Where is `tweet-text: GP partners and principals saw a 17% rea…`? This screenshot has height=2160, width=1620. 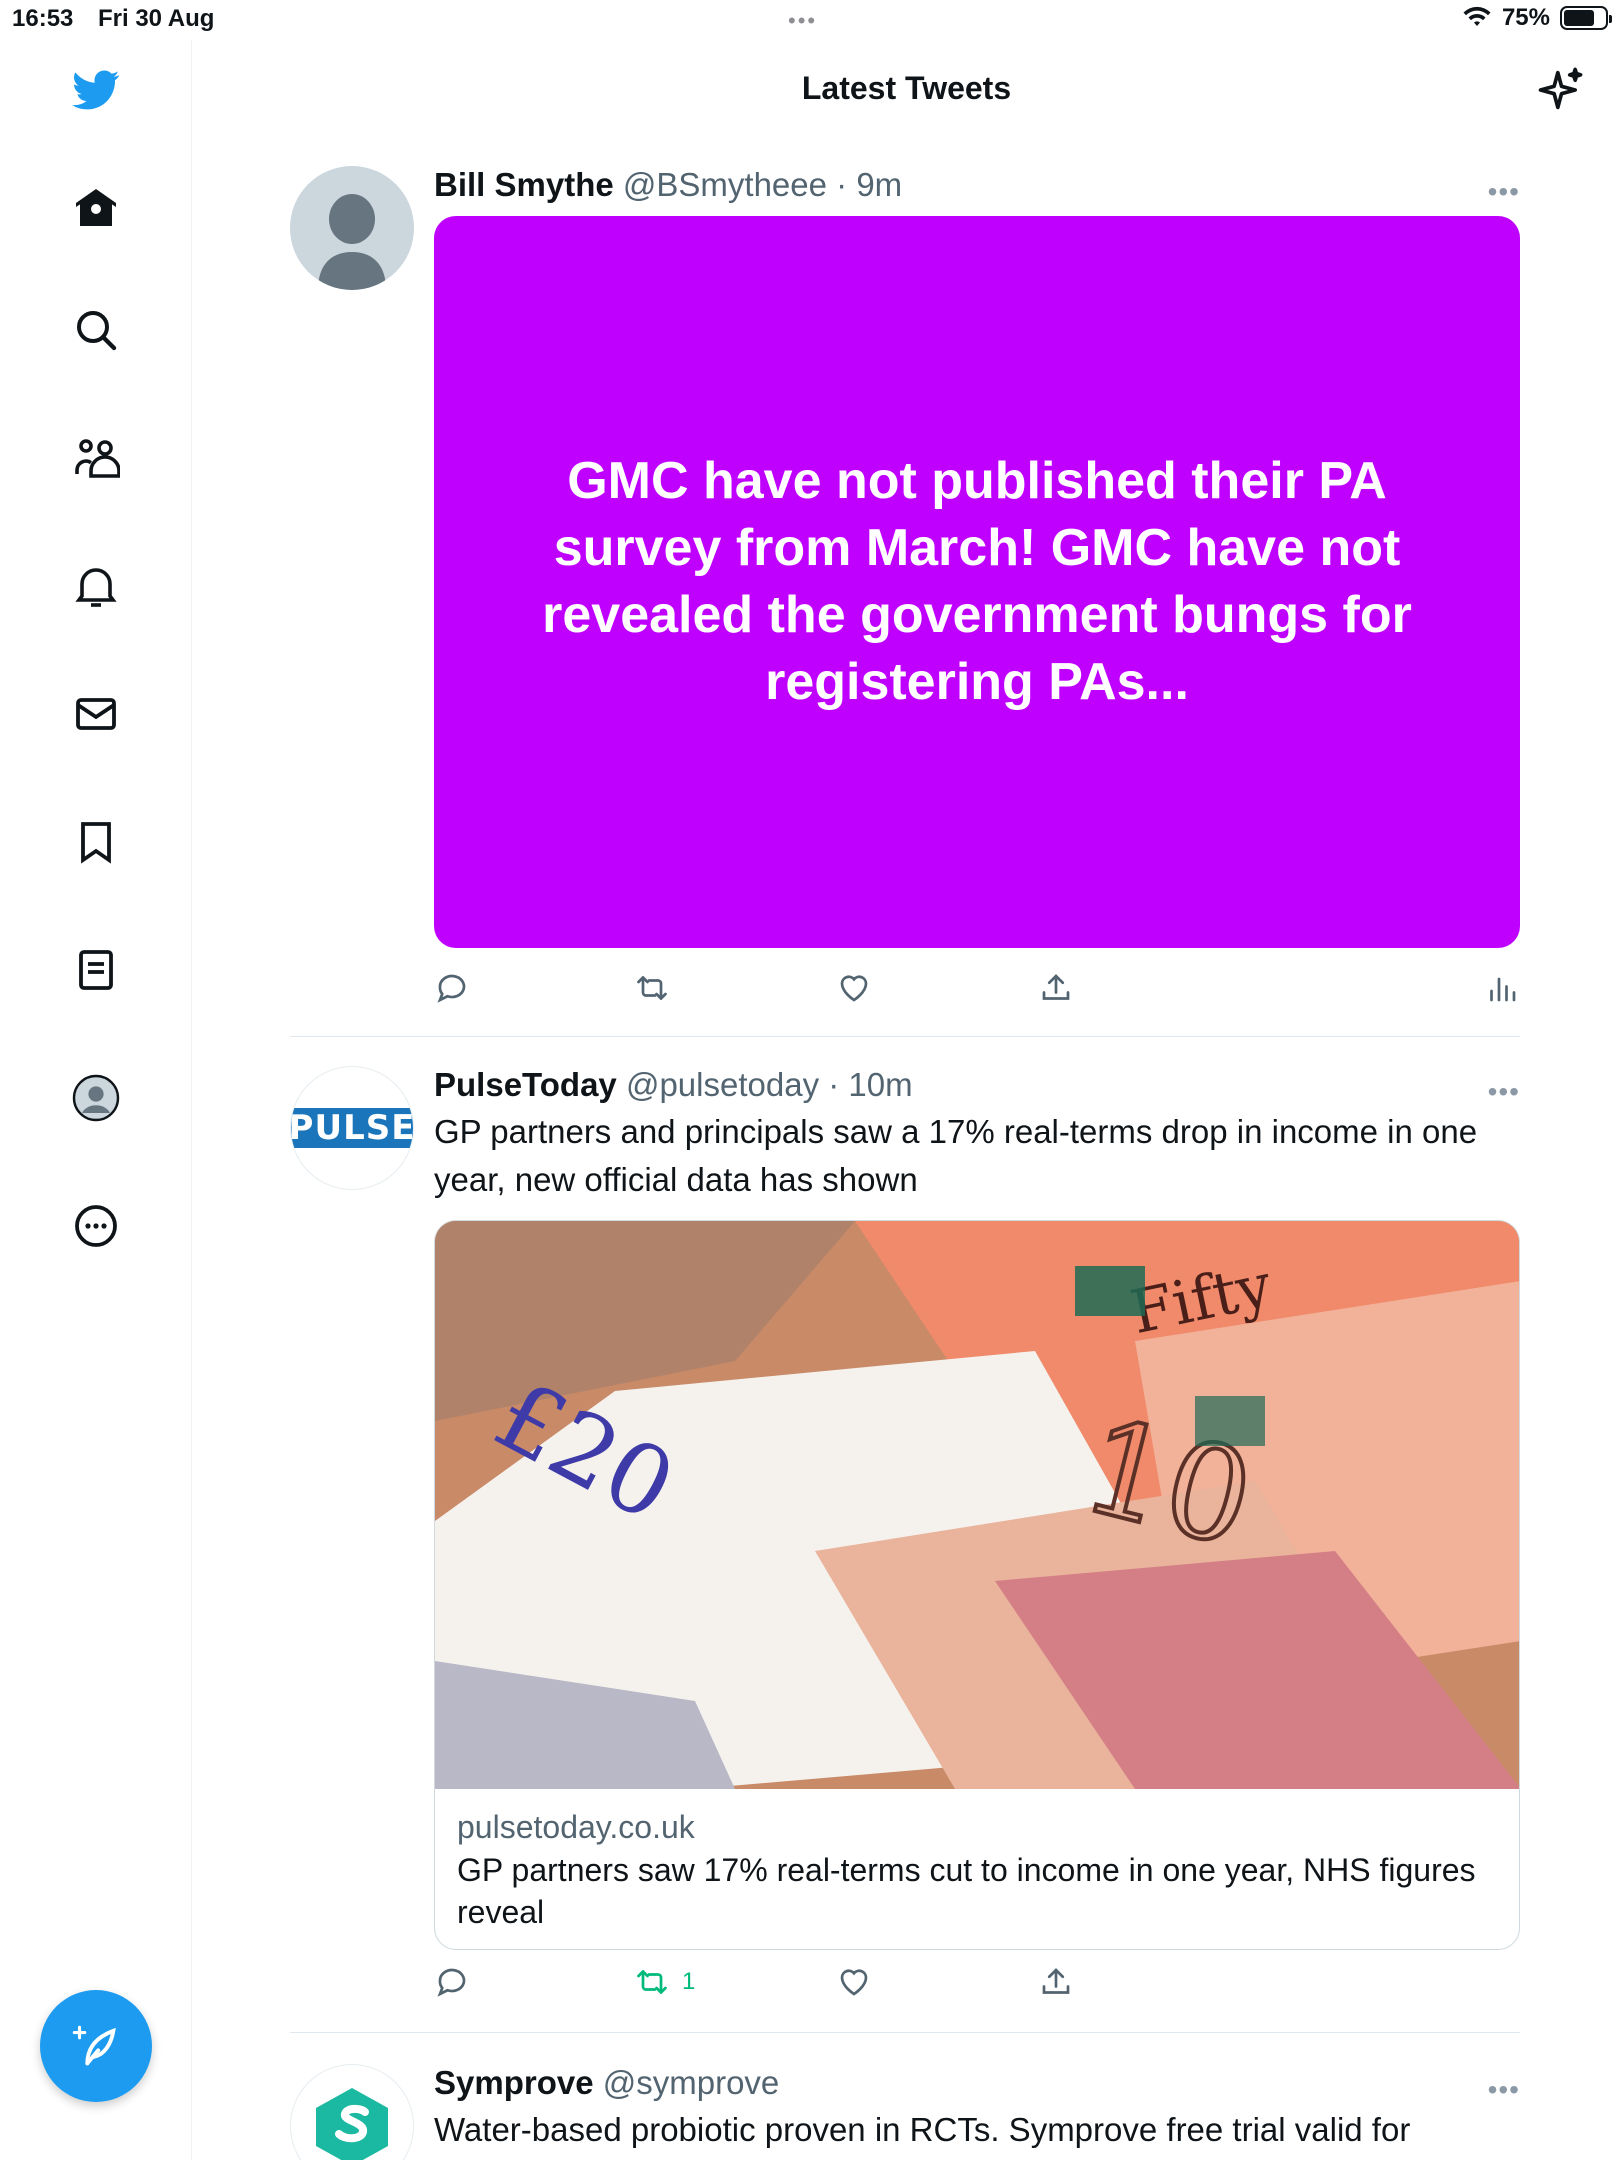 tweet-text: GP partners and principals saw a 17% rea… is located at coordinates (956, 1155).